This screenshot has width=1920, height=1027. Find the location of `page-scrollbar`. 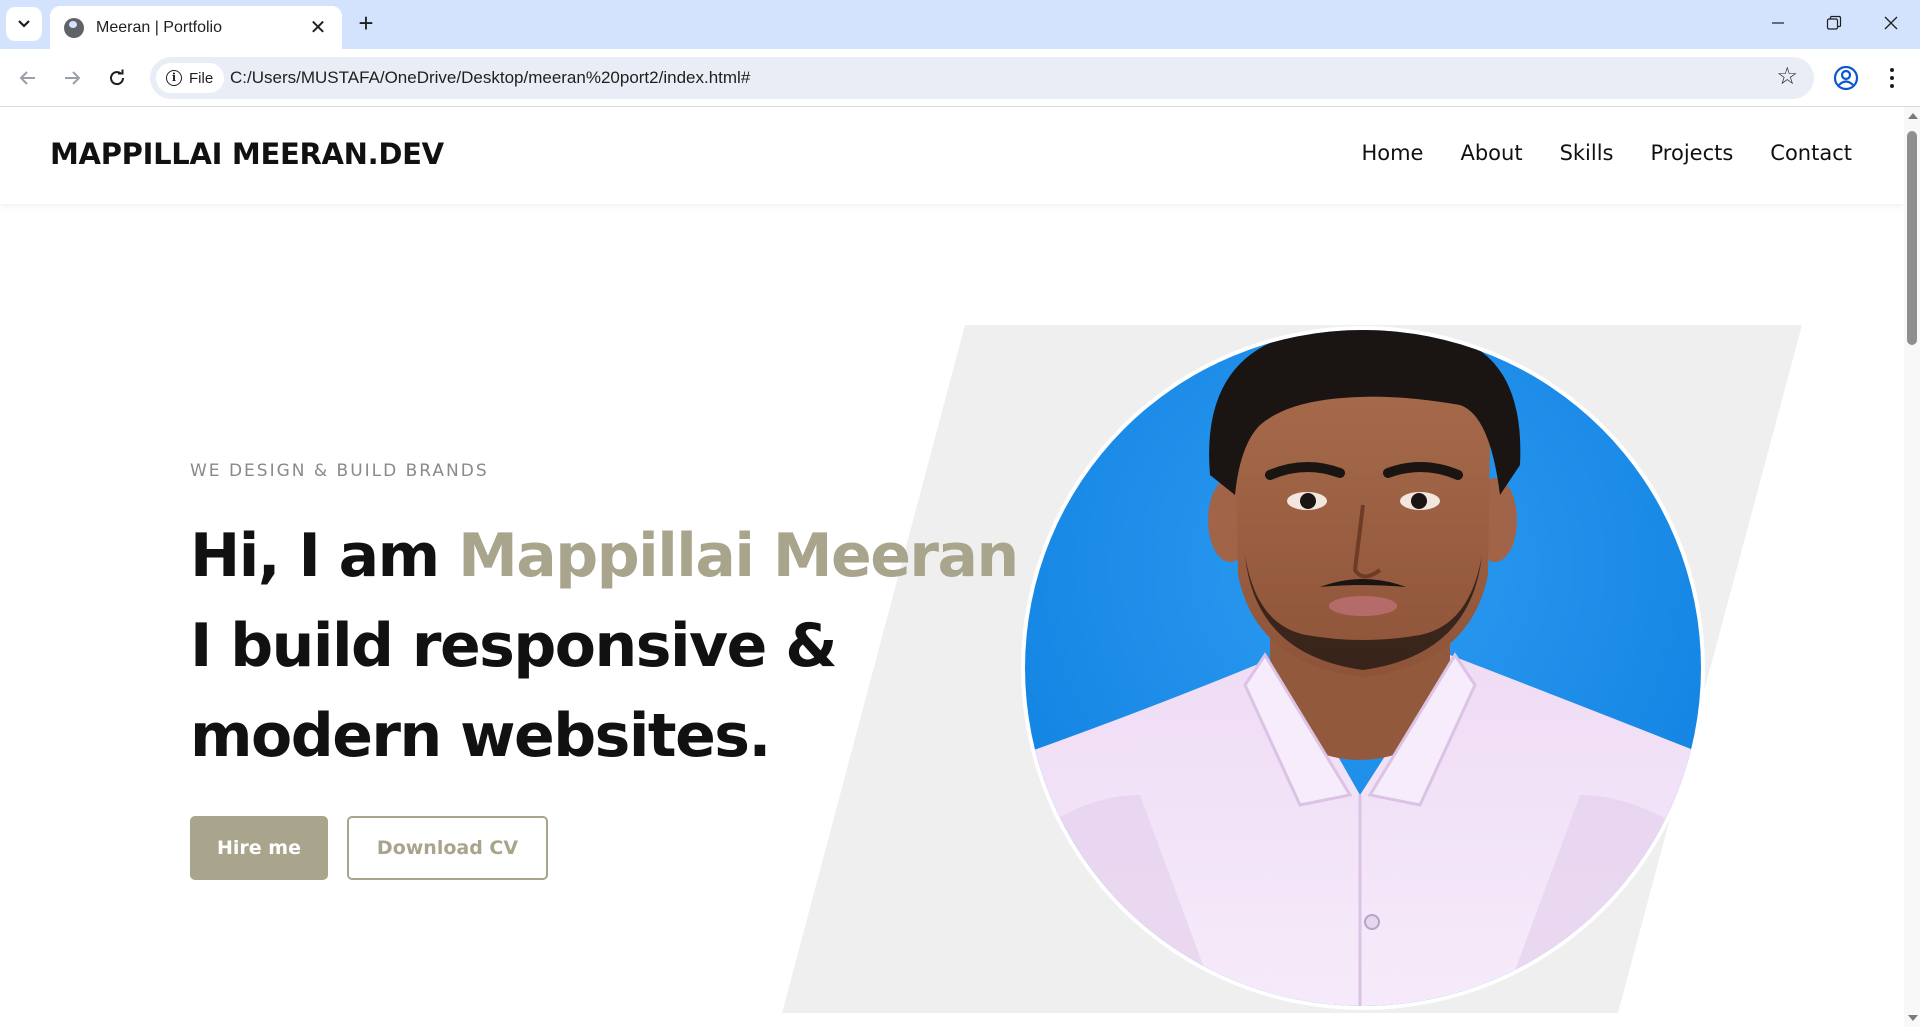

page-scrollbar is located at coordinates (1912, 567).